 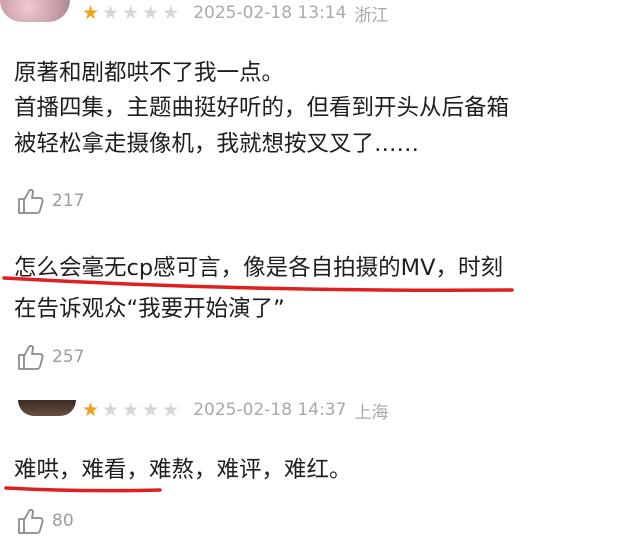 What do you see at coordinates (270, 410) in the screenshot?
I see `comment-date: 2025-02-18 14:37` at bounding box center [270, 410].